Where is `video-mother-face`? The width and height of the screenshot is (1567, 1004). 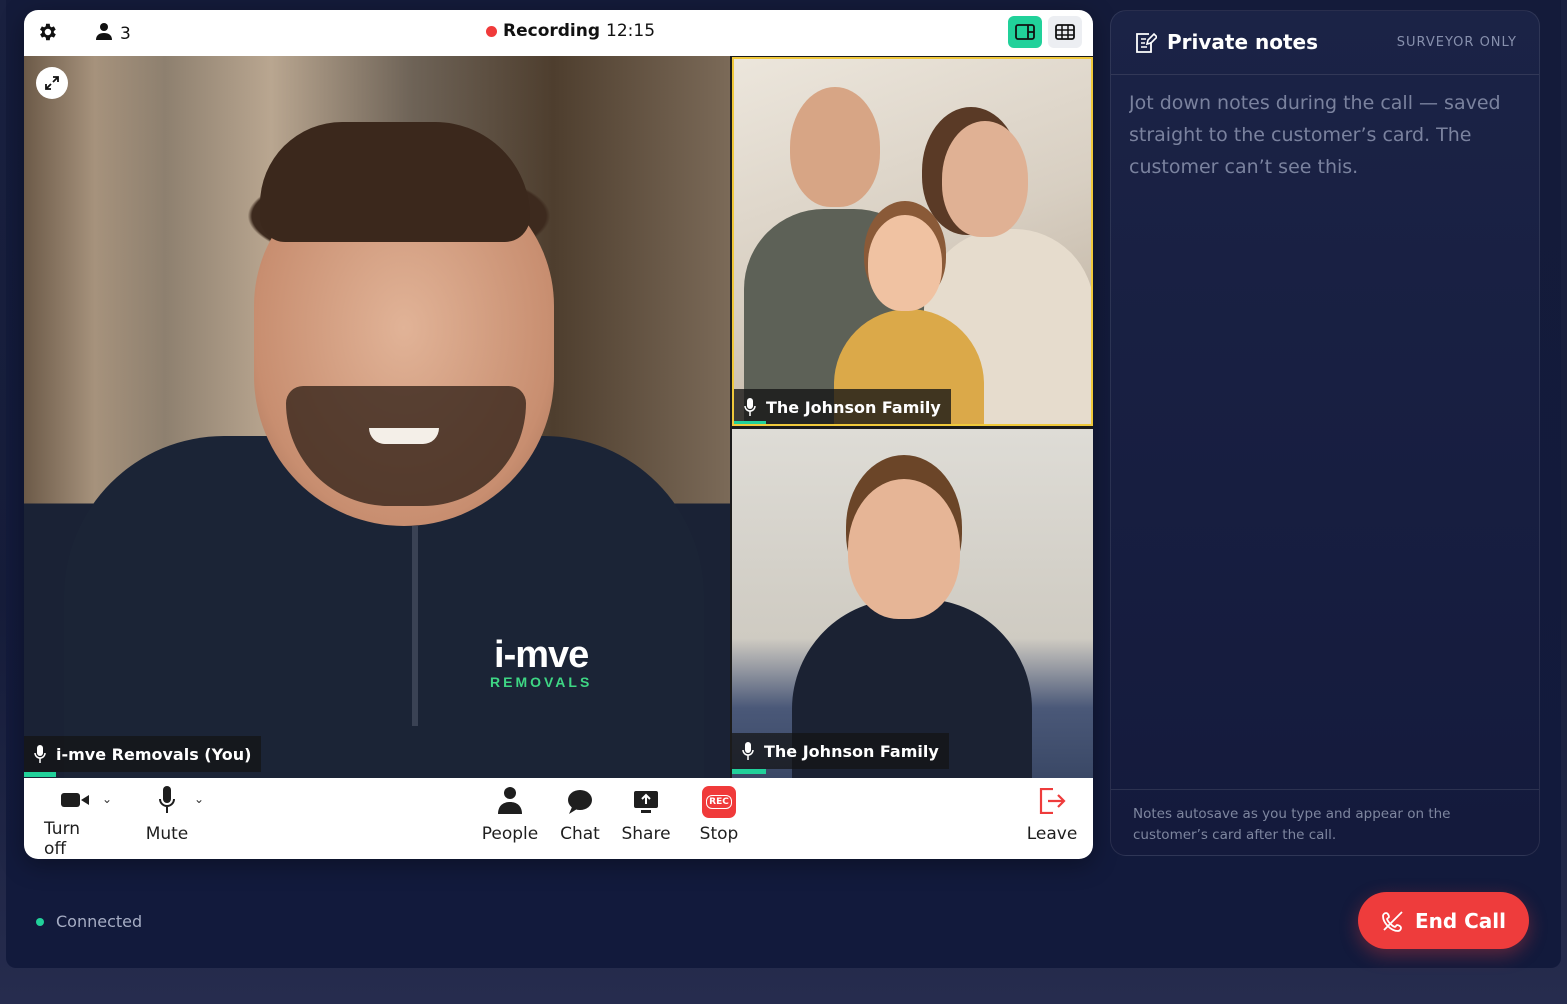 video-mother-face is located at coordinates (985, 179).